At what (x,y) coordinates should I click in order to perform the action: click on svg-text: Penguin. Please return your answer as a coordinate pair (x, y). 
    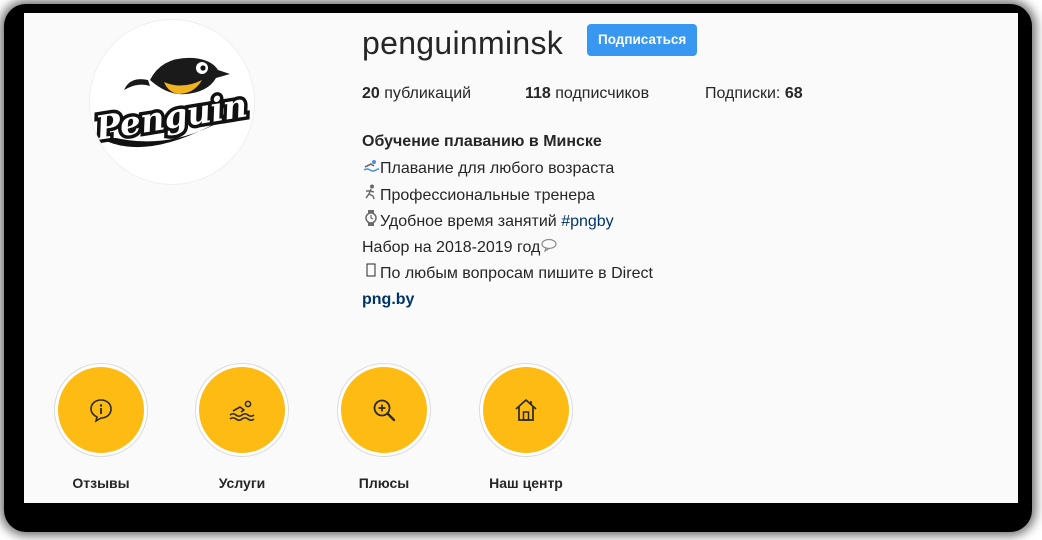
    Looking at the image, I should click on (171, 116).